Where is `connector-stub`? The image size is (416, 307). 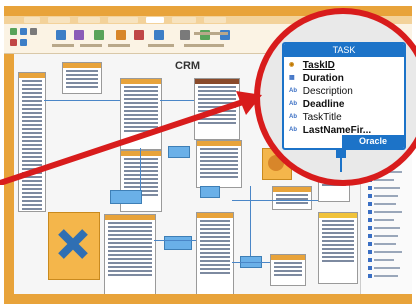
connector-stub is located at coordinates (341, 154).